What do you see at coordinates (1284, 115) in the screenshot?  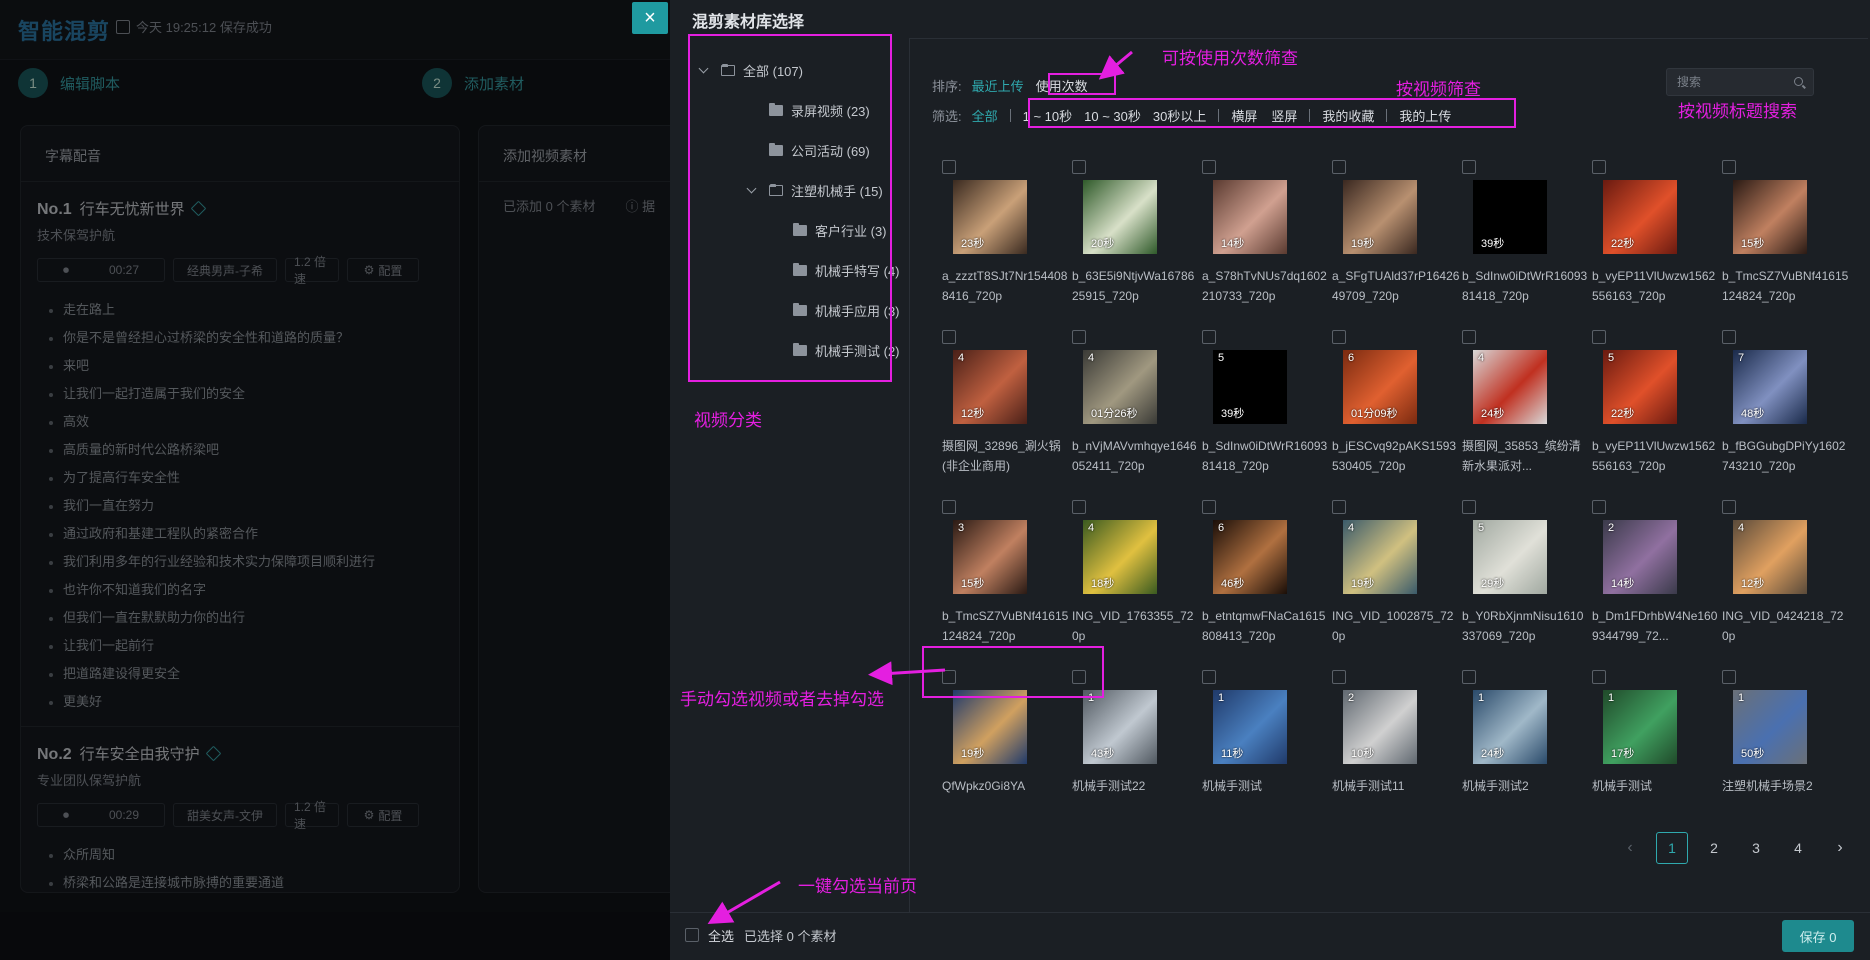 I see `filter-portrait: 竖屏` at bounding box center [1284, 115].